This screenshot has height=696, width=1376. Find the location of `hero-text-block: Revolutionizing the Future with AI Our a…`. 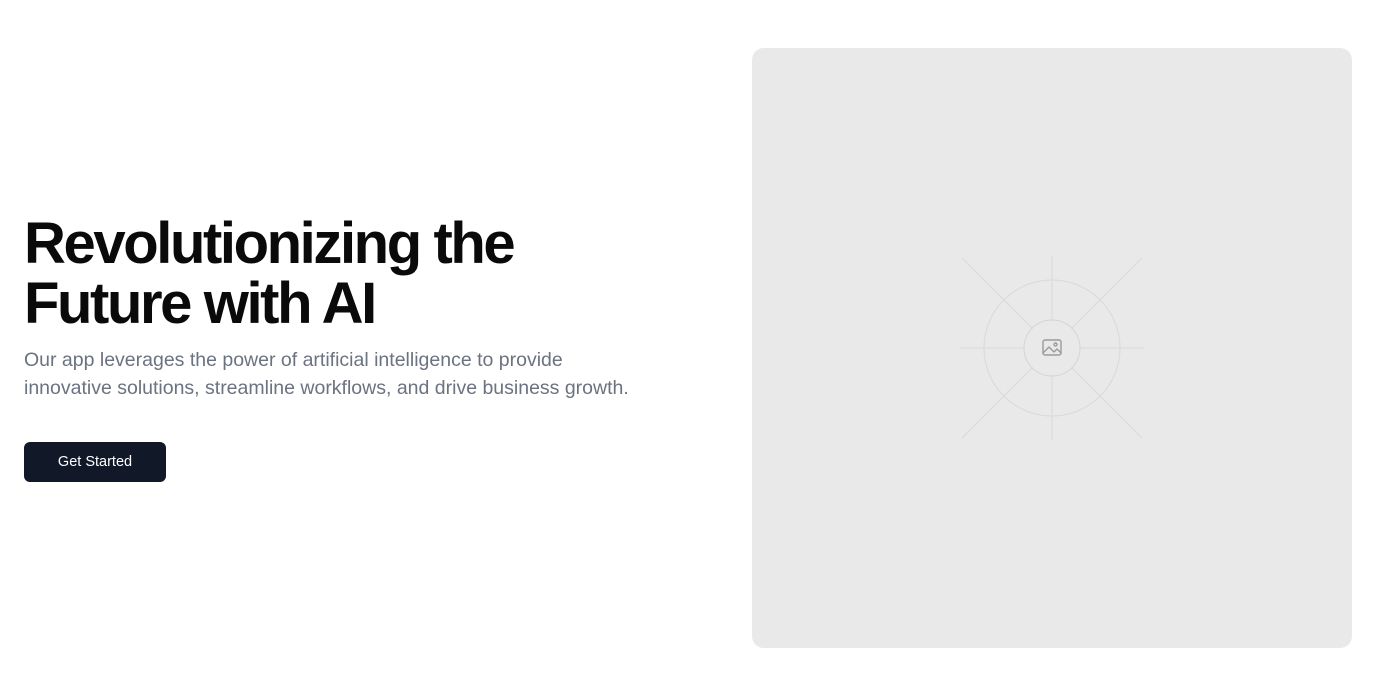

hero-text-block: Revolutionizing the Future with AI Our a… is located at coordinates (344, 308).